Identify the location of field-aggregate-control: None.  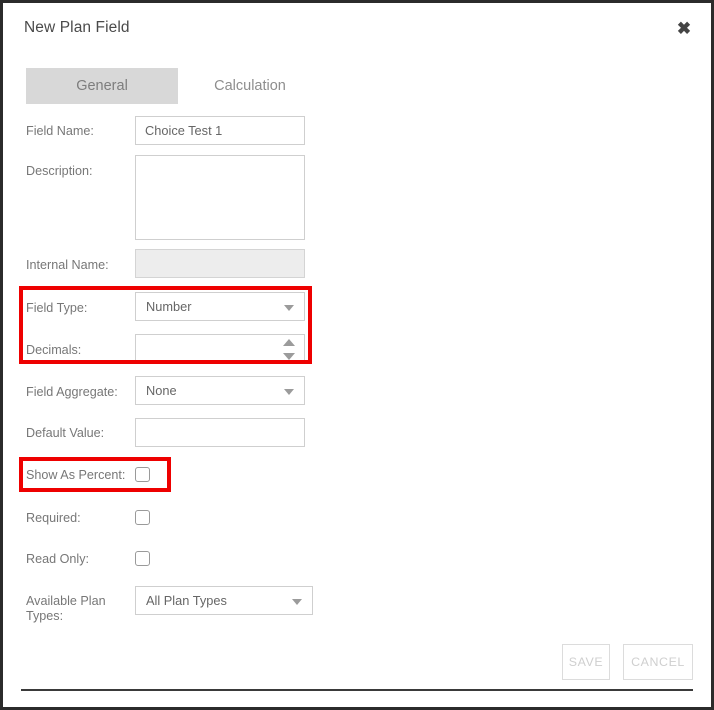
(220, 390).